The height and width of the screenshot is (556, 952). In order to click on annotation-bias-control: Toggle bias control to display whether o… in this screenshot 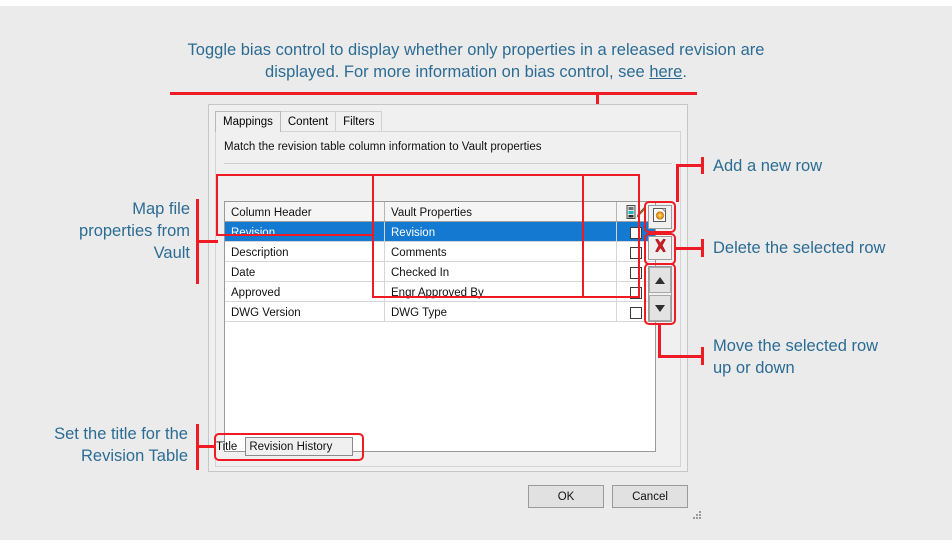, I will do `click(476, 50)`.